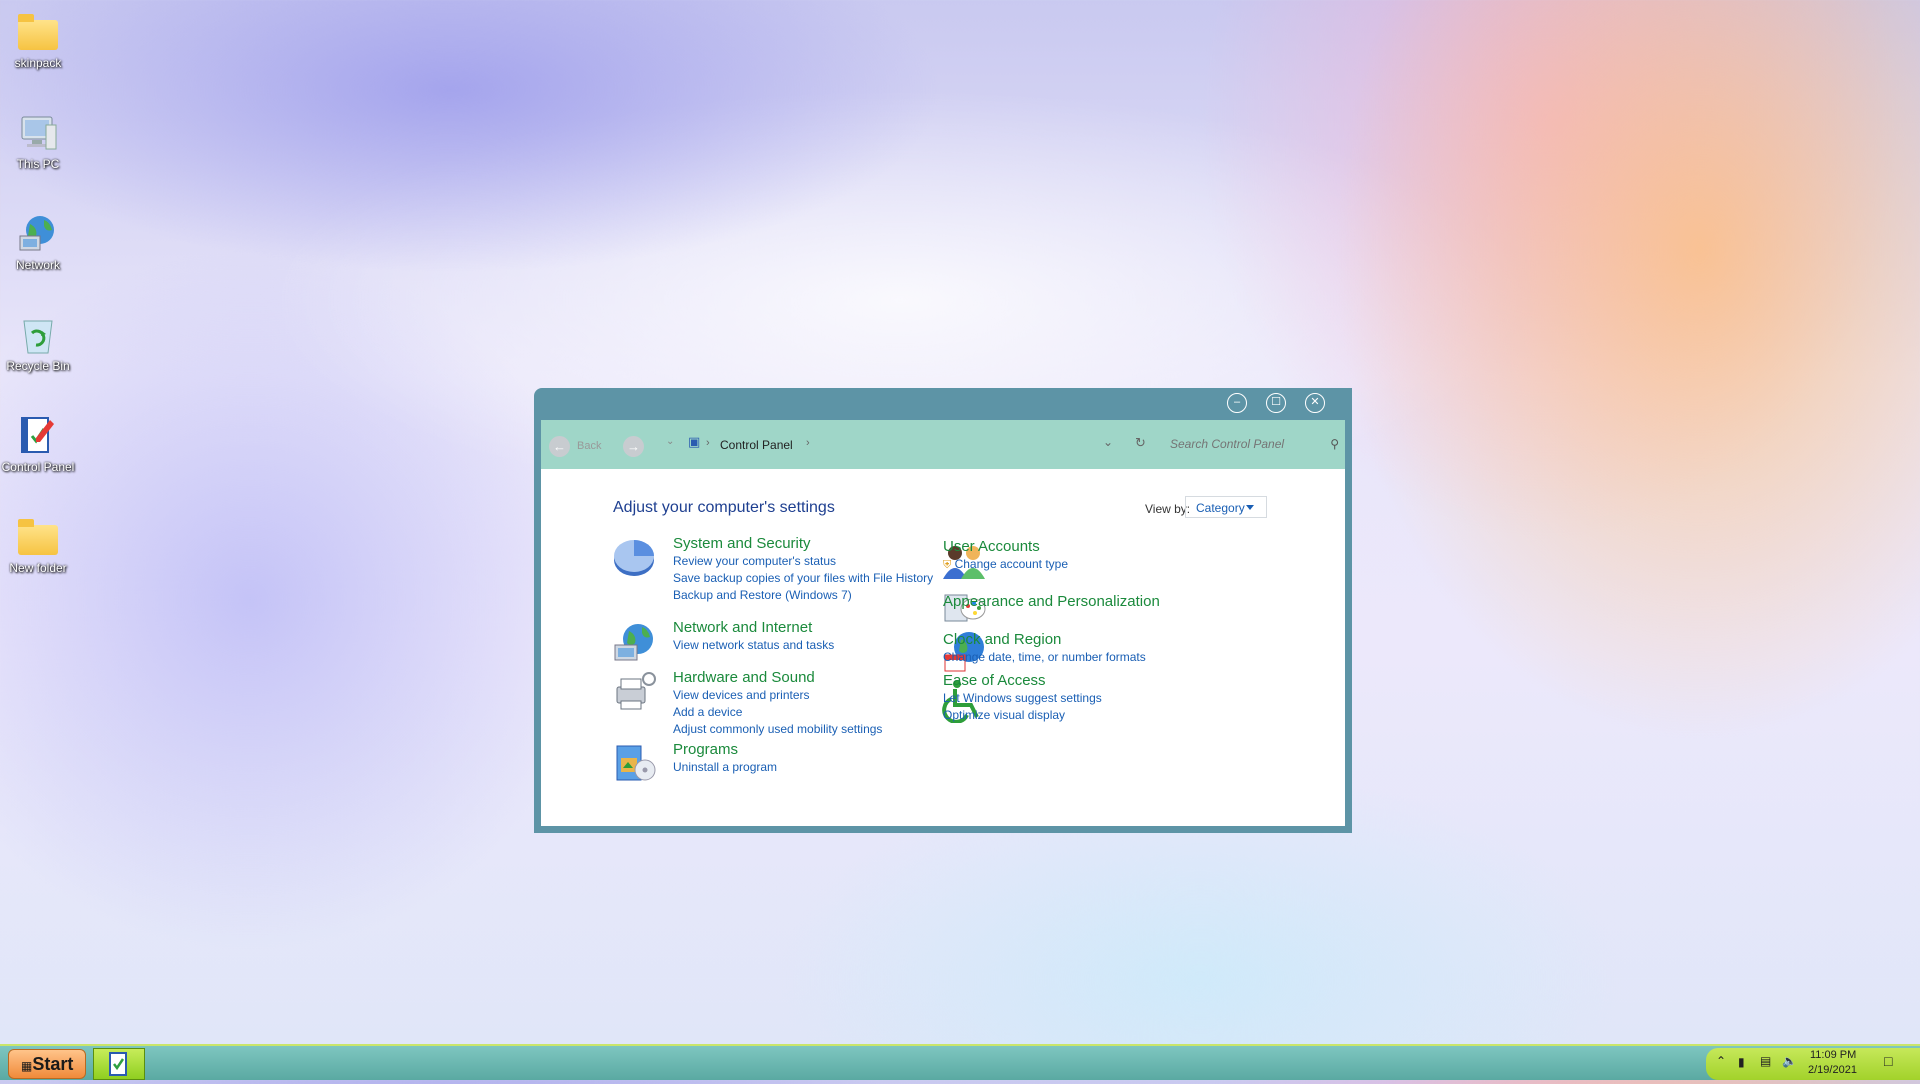  What do you see at coordinates (53, 1064) in the screenshot?
I see `start-label: Start` at bounding box center [53, 1064].